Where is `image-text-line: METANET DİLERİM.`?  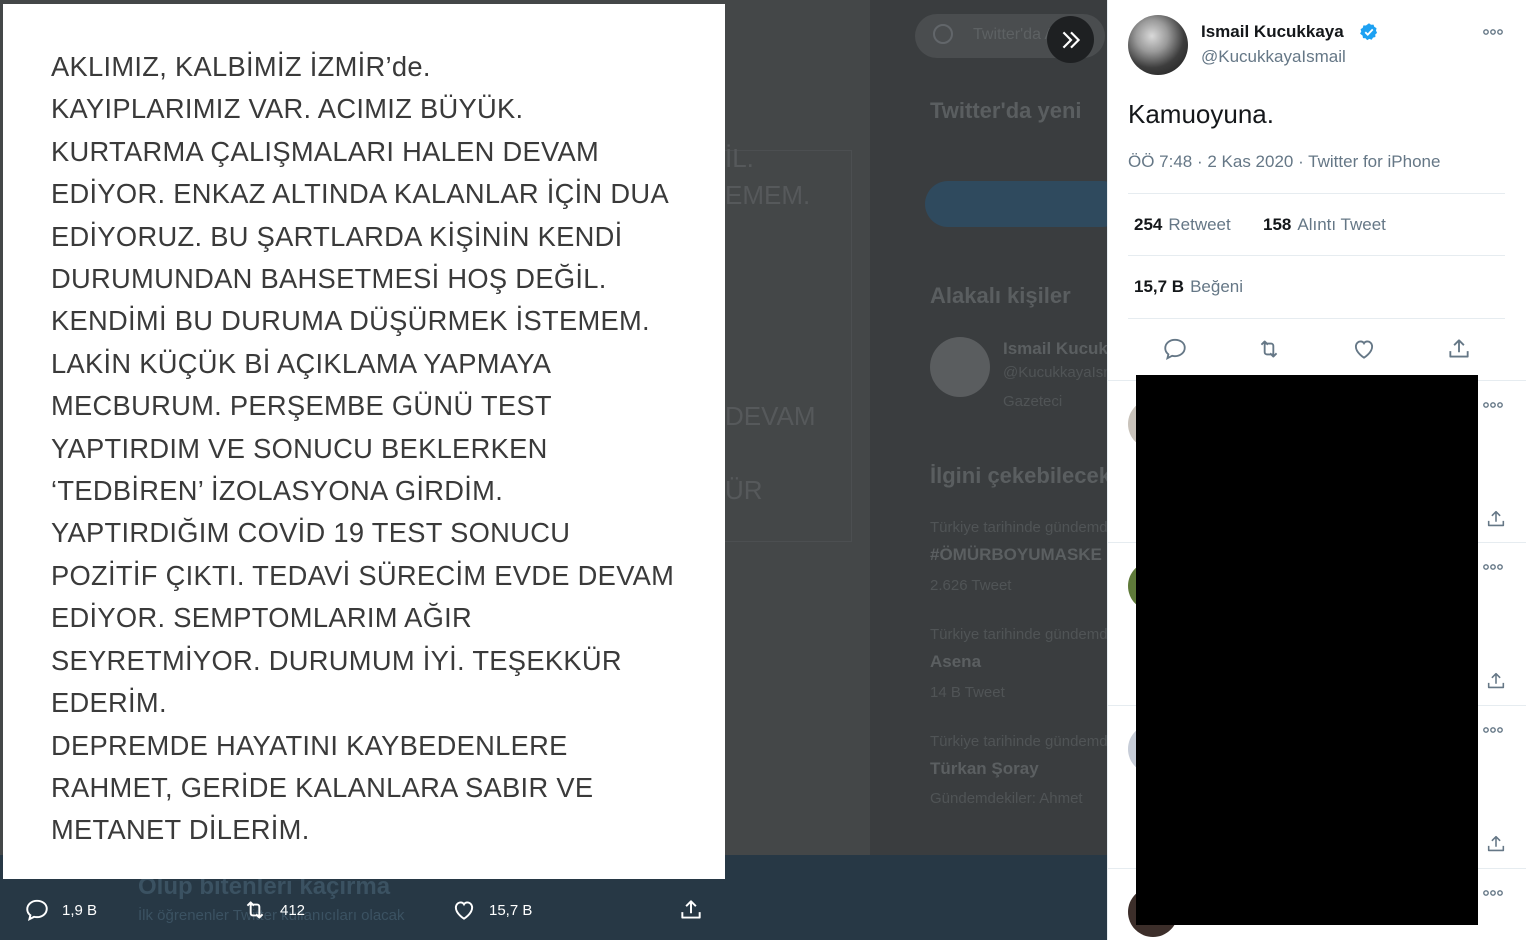
image-text-line: METANET DİLERİM. is located at coordinates (180, 830).